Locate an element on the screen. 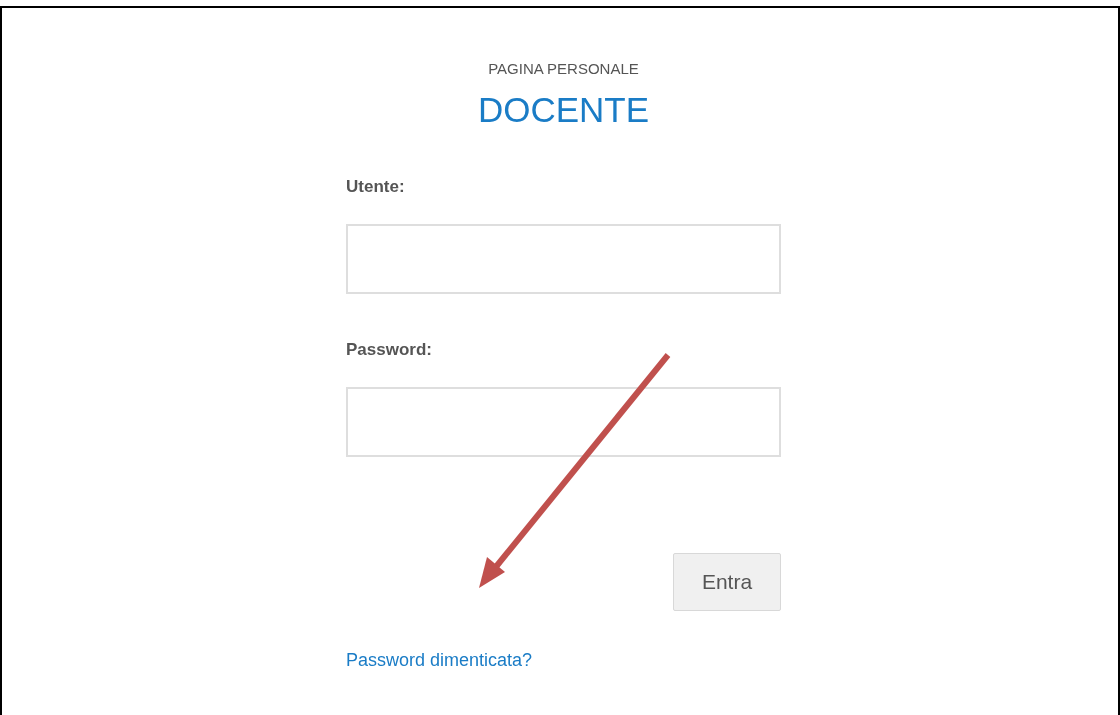  page-subtitle: PAGINA PERSONALE is located at coordinates (563, 69).